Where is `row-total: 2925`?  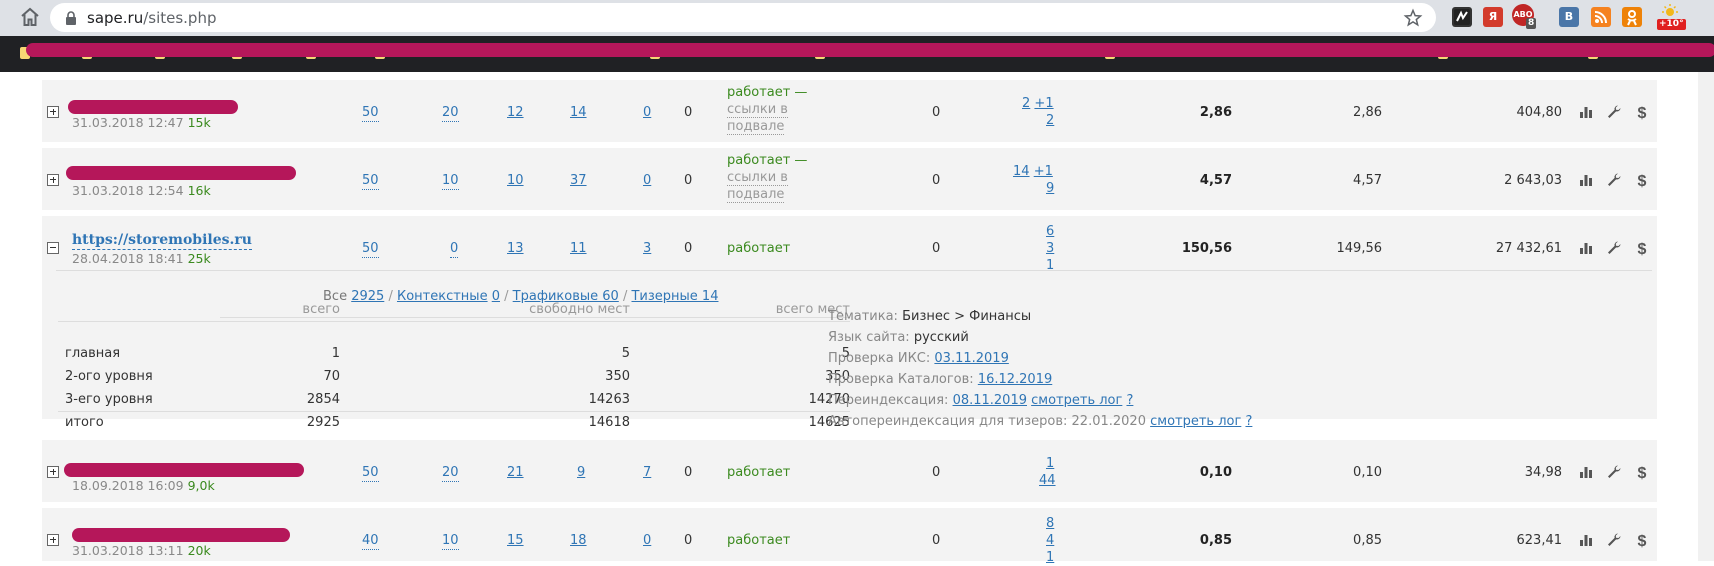 row-total: 2925 is located at coordinates (323, 422).